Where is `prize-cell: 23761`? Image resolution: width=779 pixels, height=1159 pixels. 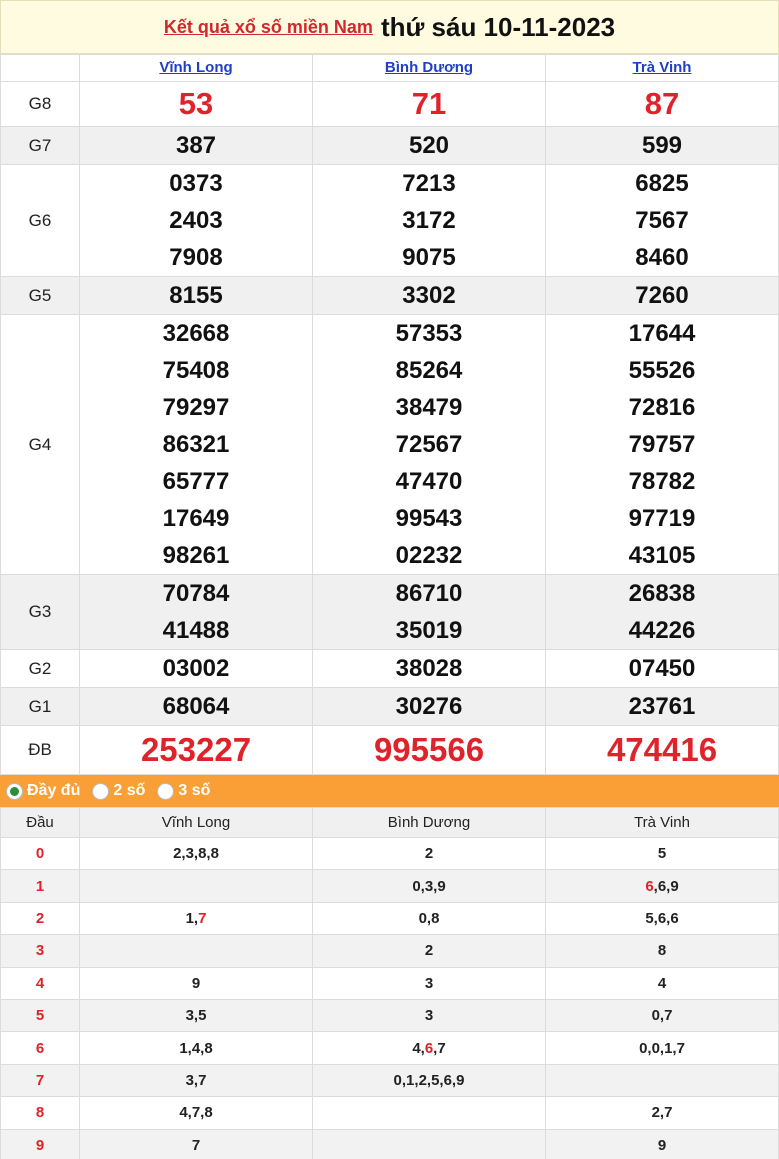
prize-cell: 23761 is located at coordinates (662, 706).